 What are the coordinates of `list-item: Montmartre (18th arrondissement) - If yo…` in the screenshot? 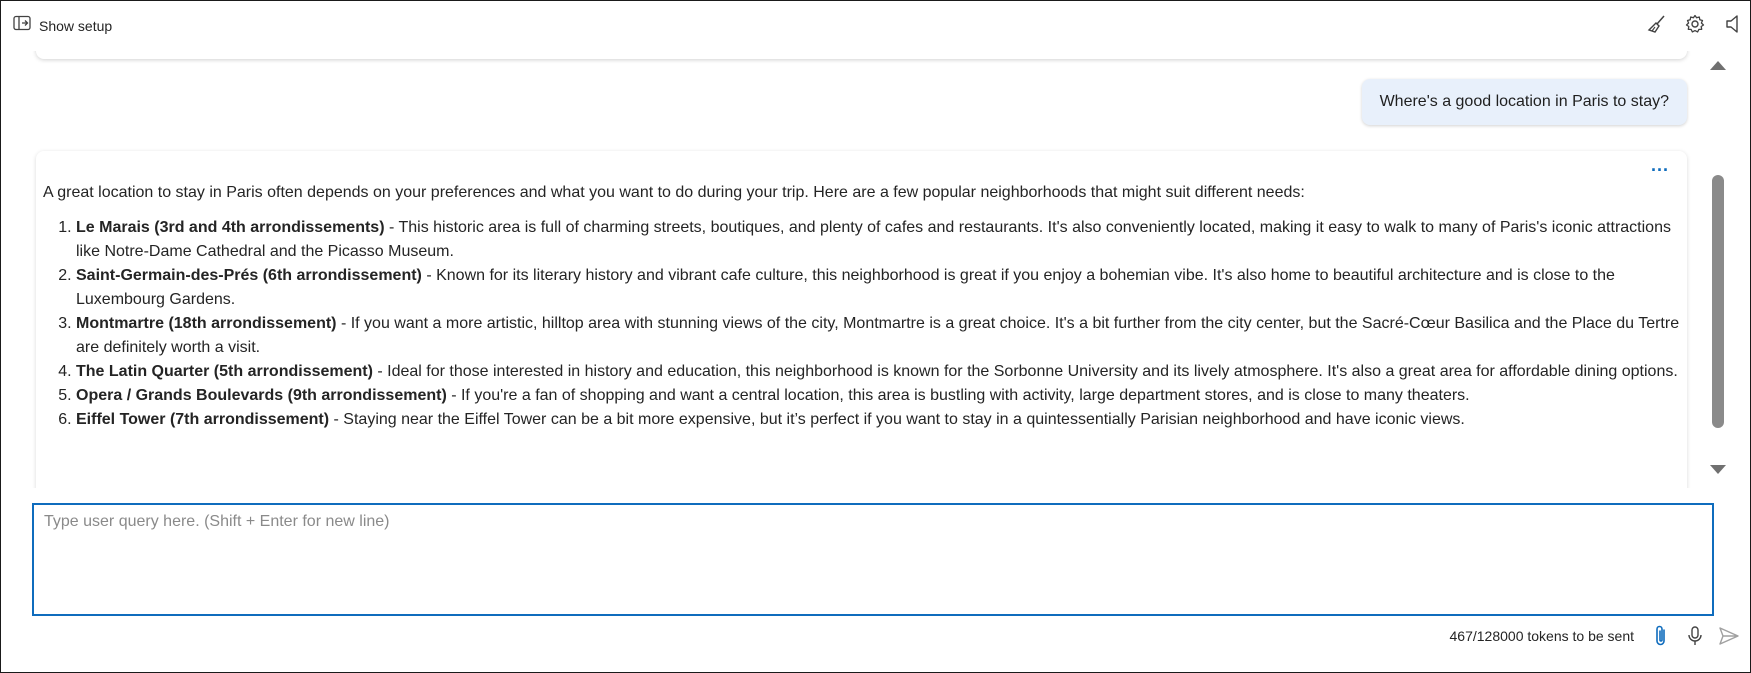 It's located at (879, 336).